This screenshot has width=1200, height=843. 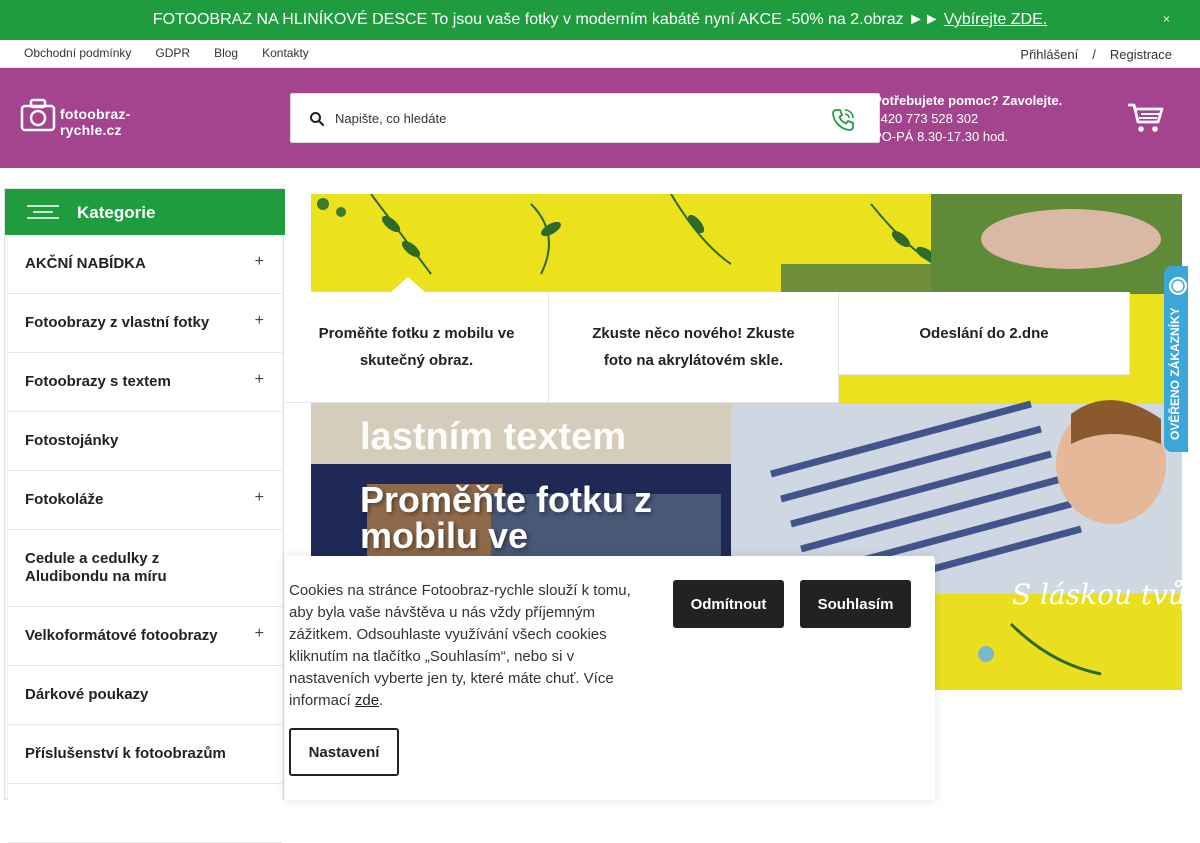 I want to click on category-label: Fotokoláže, so click(x=64, y=499).